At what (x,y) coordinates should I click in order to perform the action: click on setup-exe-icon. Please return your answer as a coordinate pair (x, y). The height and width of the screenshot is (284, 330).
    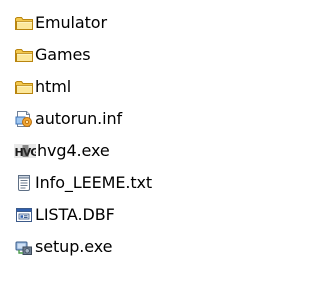
    Looking at the image, I should click on (24, 247).